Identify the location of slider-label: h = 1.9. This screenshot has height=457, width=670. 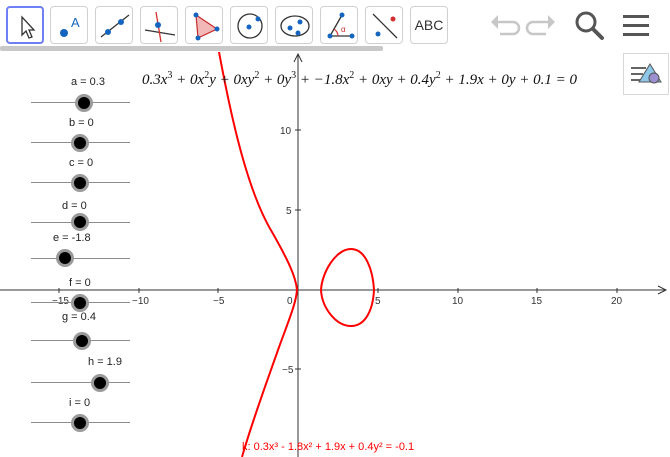
(105, 362).